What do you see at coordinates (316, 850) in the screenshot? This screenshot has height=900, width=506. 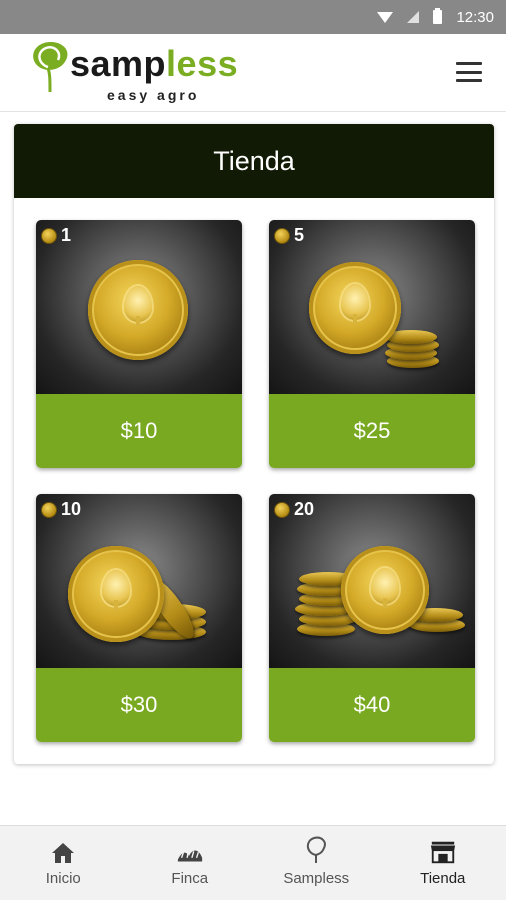 I see `sampless-leaf-icon` at bounding box center [316, 850].